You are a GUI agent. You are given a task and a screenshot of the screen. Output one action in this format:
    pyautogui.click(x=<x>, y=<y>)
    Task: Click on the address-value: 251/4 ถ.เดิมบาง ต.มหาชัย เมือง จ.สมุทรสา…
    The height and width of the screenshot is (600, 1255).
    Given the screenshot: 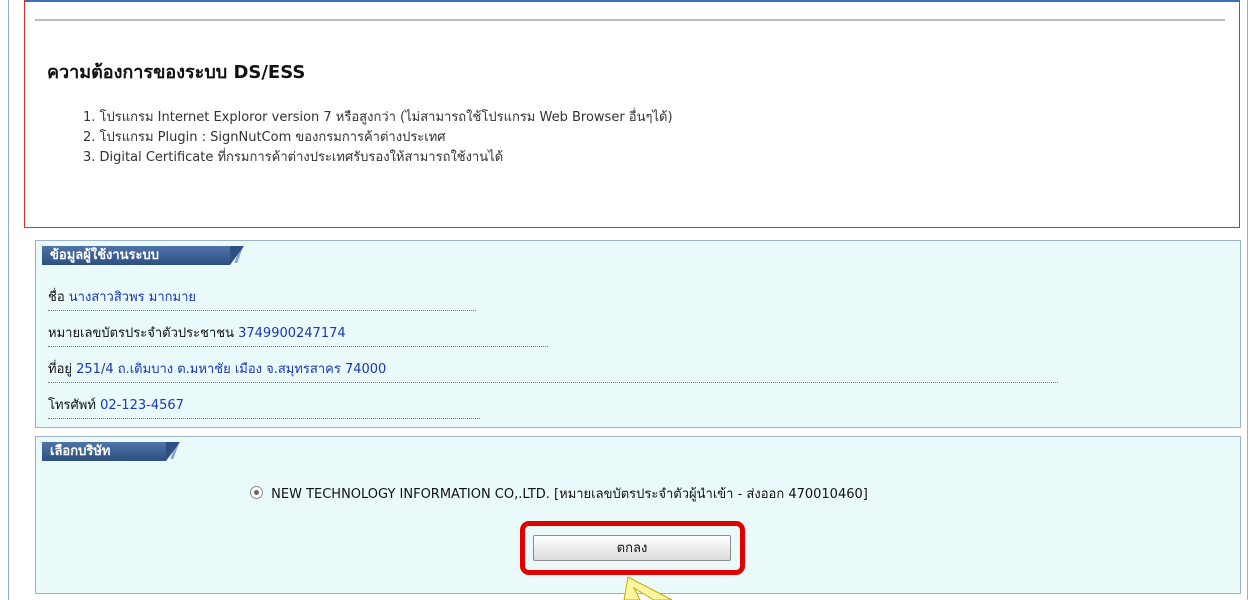 What is the action you would take?
    pyautogui.click(x=231, y=369)
    